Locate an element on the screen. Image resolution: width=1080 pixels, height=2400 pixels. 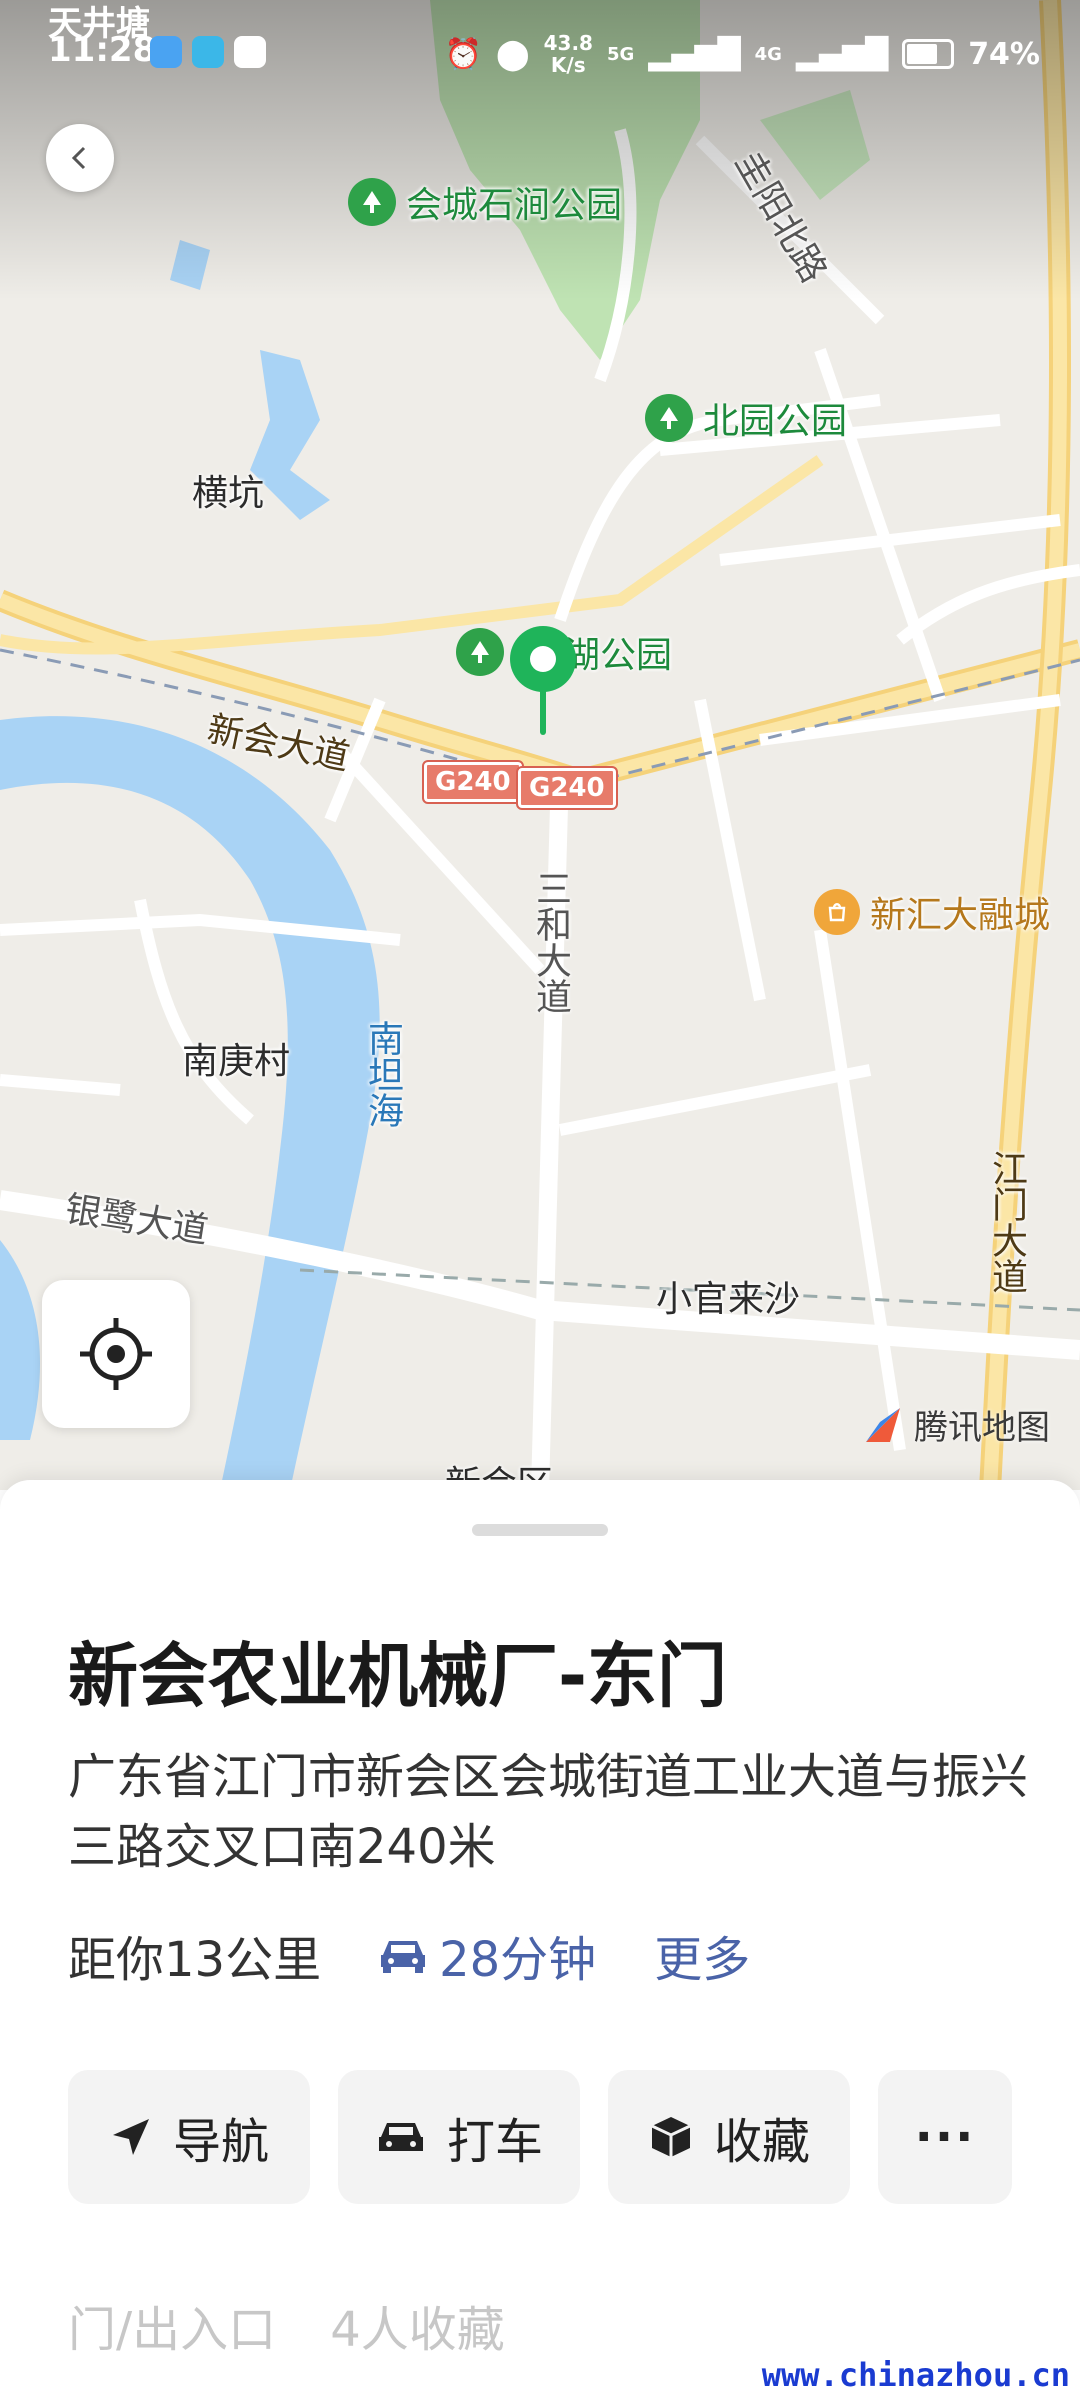
car-icon is located at coordinates (403, 1957).